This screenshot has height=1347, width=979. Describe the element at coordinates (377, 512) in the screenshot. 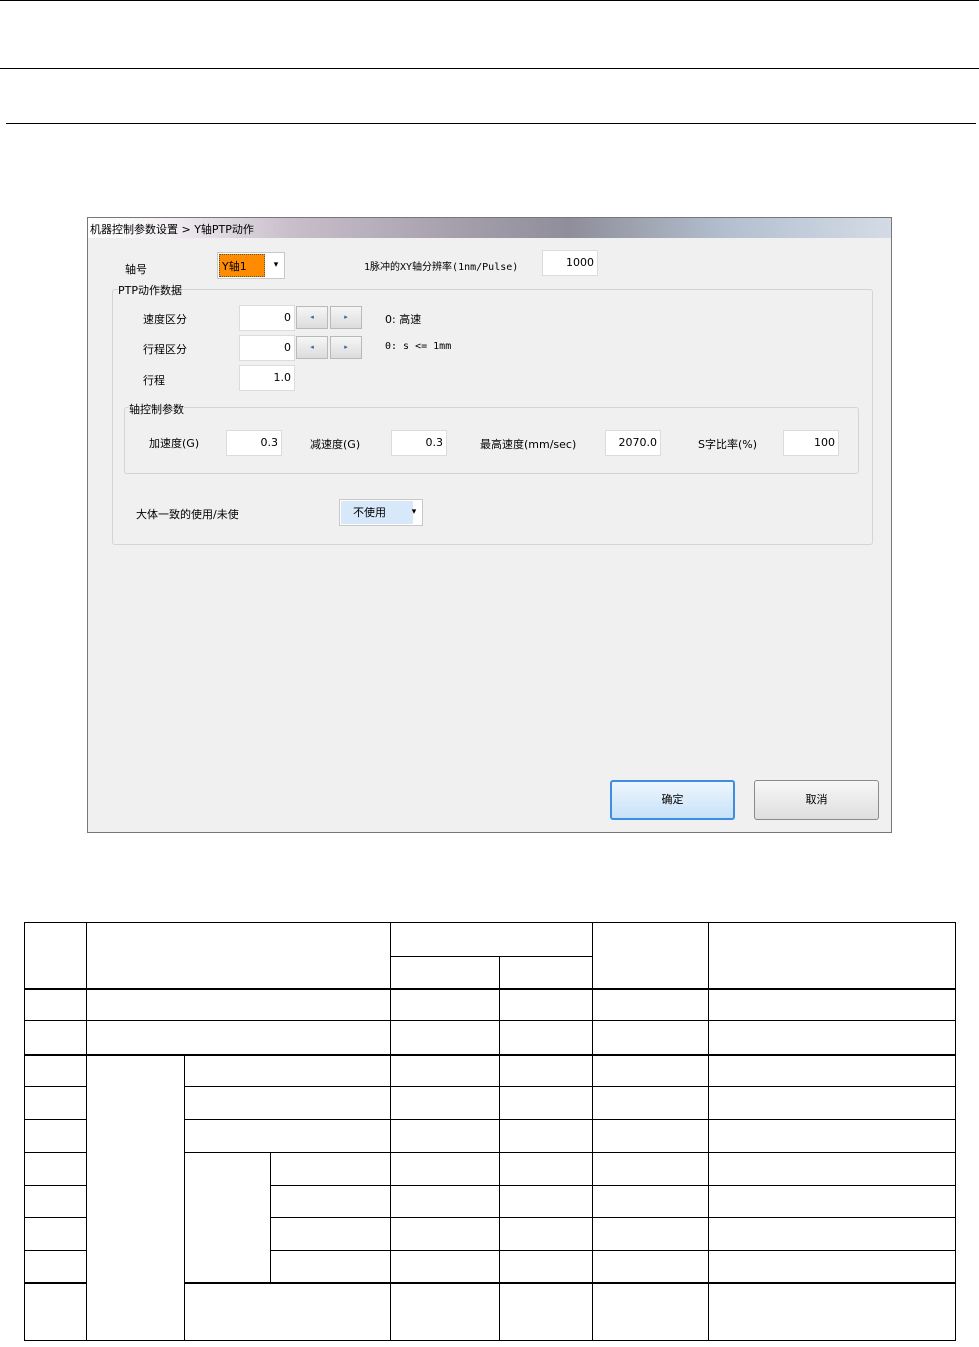

I see `approx-match-value: 不使用` at that location.